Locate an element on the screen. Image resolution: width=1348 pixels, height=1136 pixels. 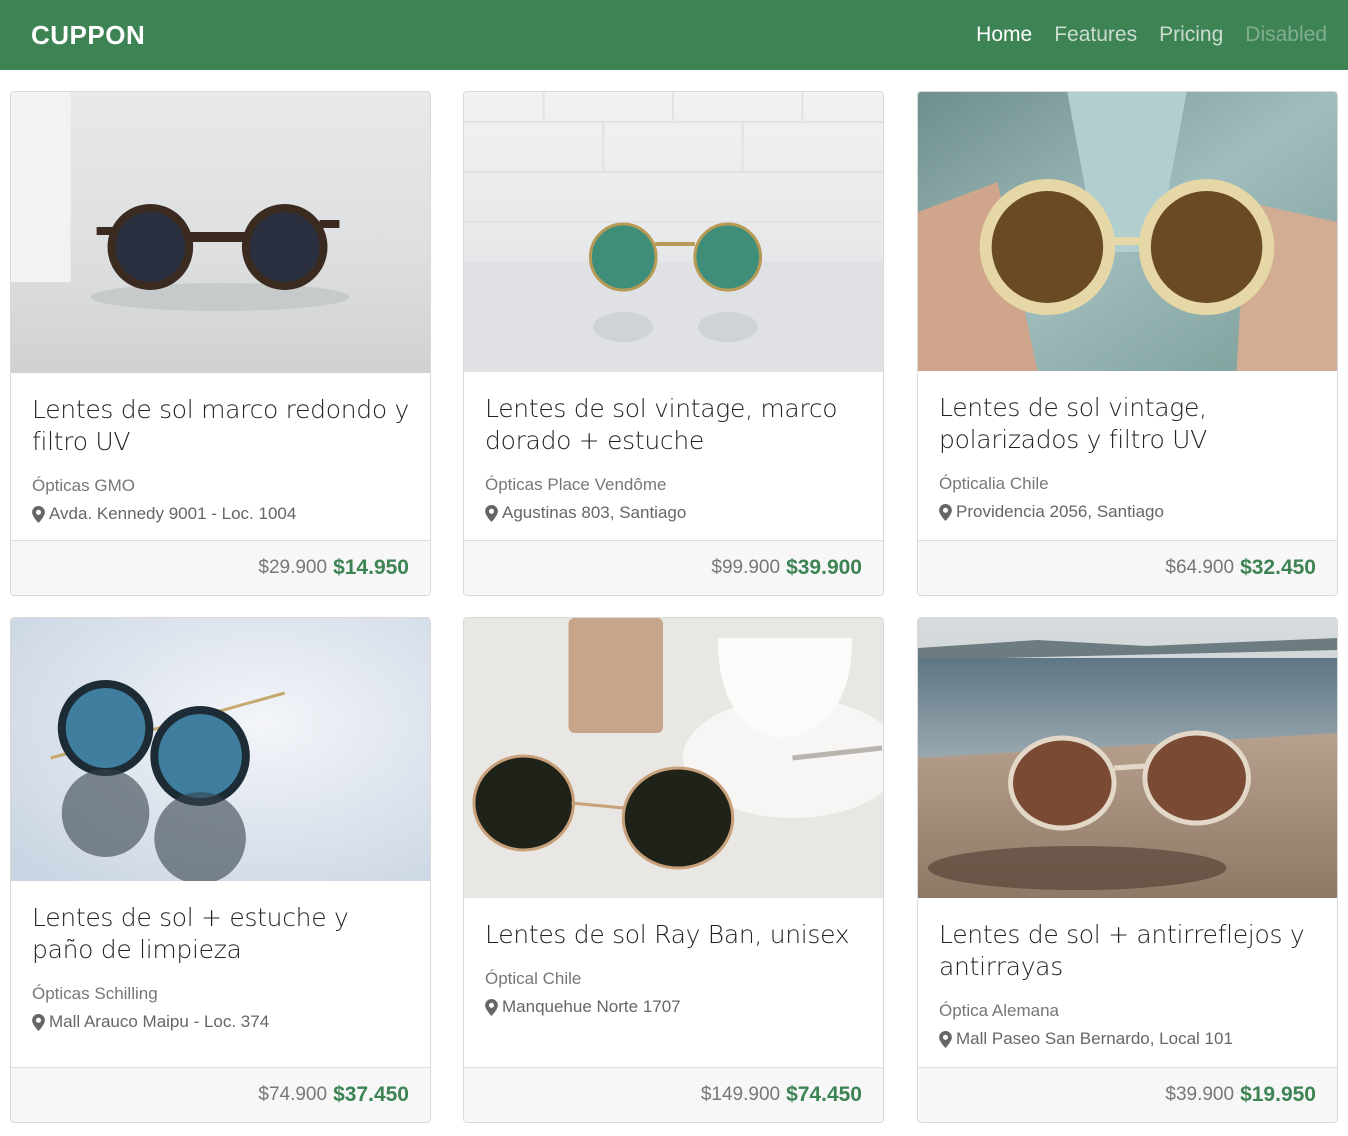
old-price: $29.900 is located at coordinates (293, 567).